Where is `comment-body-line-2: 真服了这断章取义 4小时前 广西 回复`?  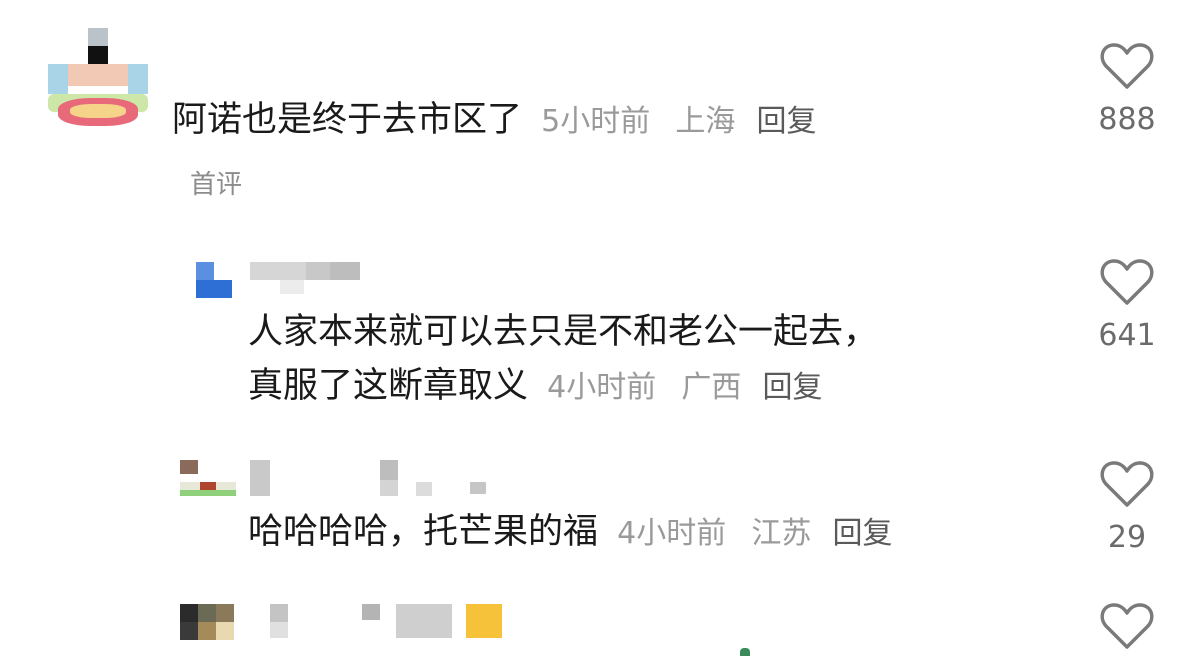 comment-body-line-2: 真服了这断章取义 4小时前 广西 回复 is located at coordinates (535, 387).